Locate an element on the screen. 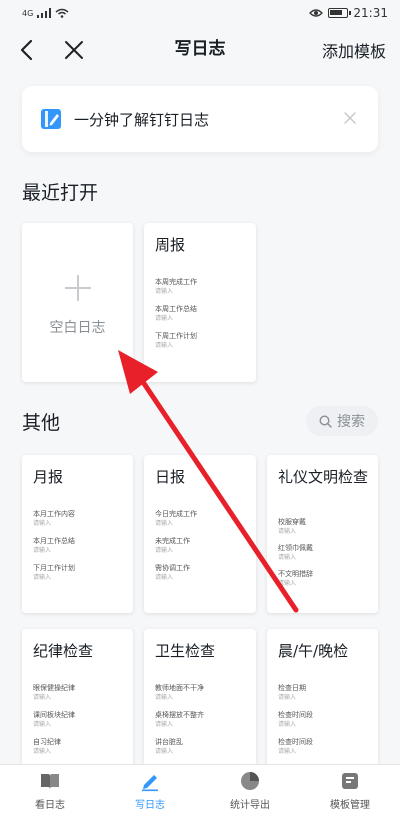 This screenshot has height=816, width=400. field-label: 桌椅摆放不整齐 is located at coordinates (179, 715).